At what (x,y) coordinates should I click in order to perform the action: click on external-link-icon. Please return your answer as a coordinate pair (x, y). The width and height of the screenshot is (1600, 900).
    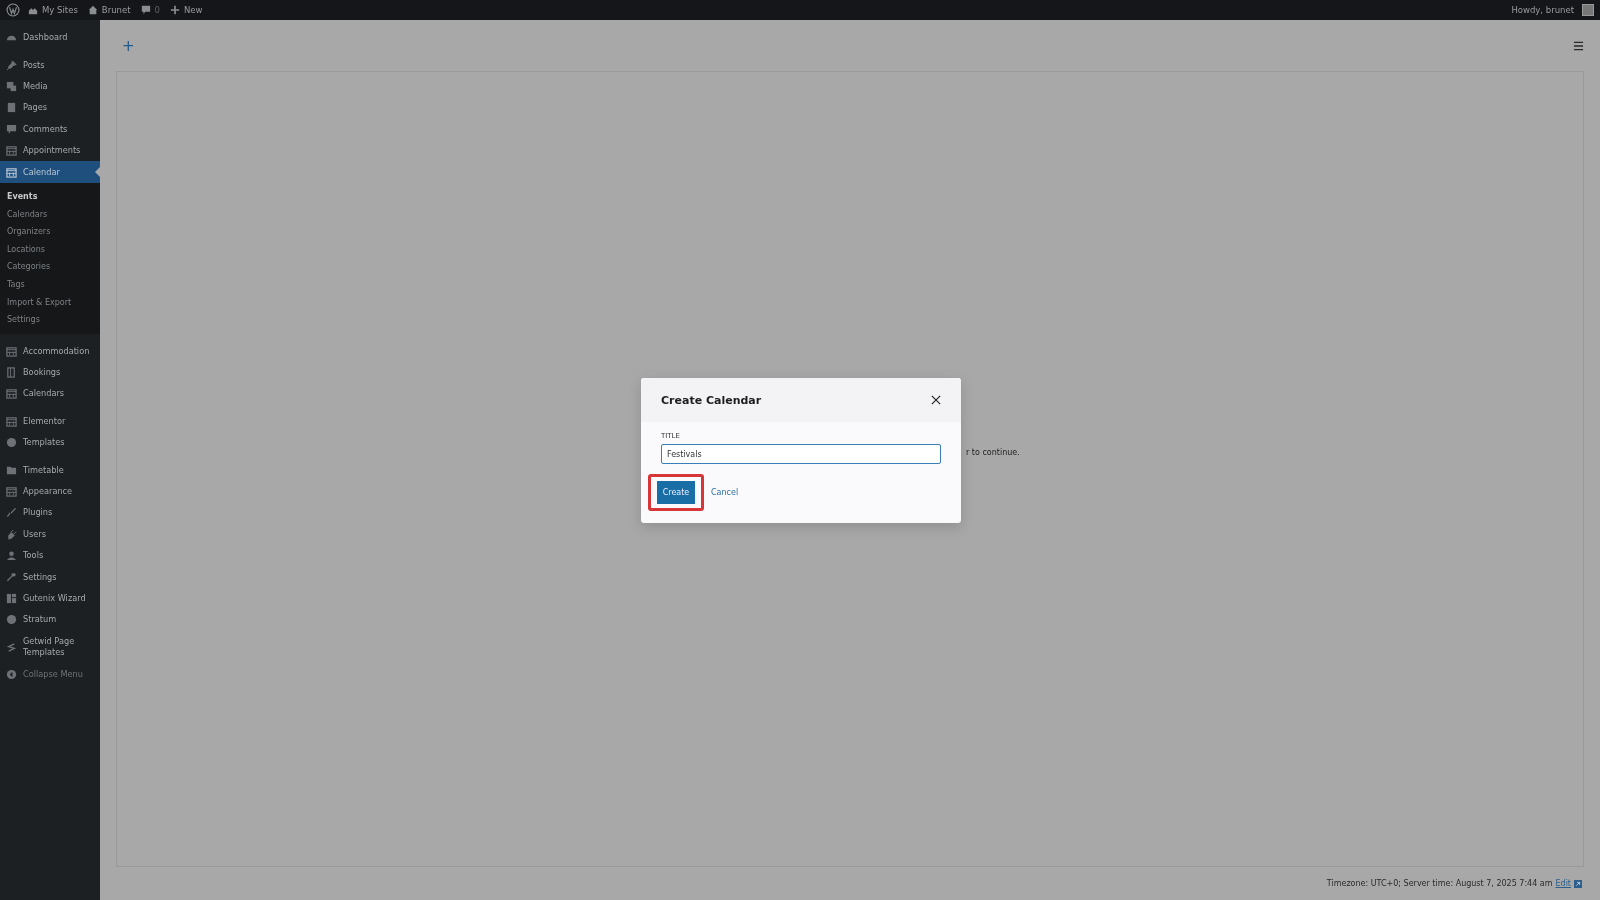
    Looking at the image, I should click on (1578, 883).